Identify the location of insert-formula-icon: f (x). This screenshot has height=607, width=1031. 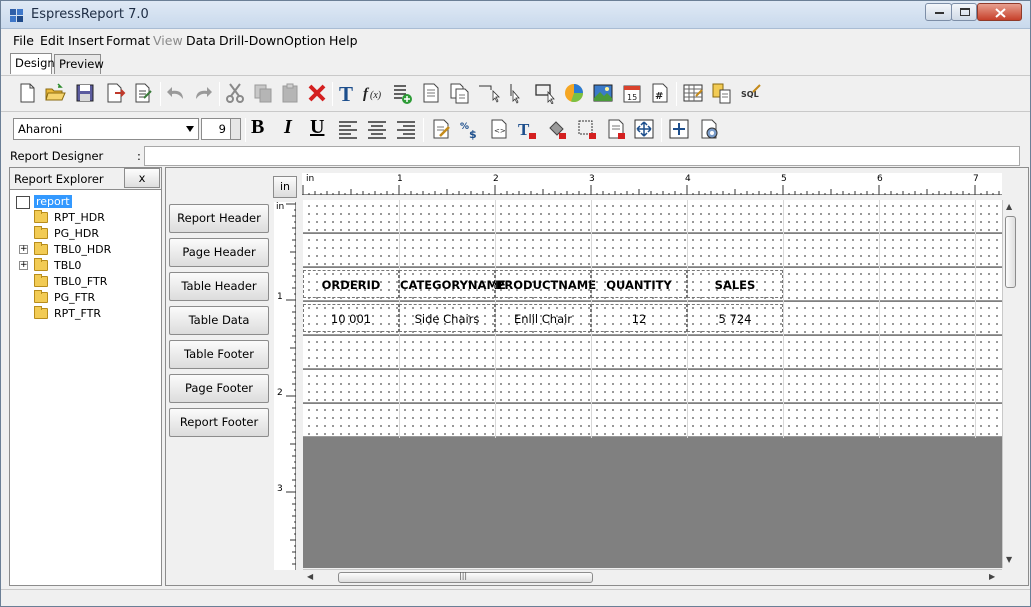
(373, 93).